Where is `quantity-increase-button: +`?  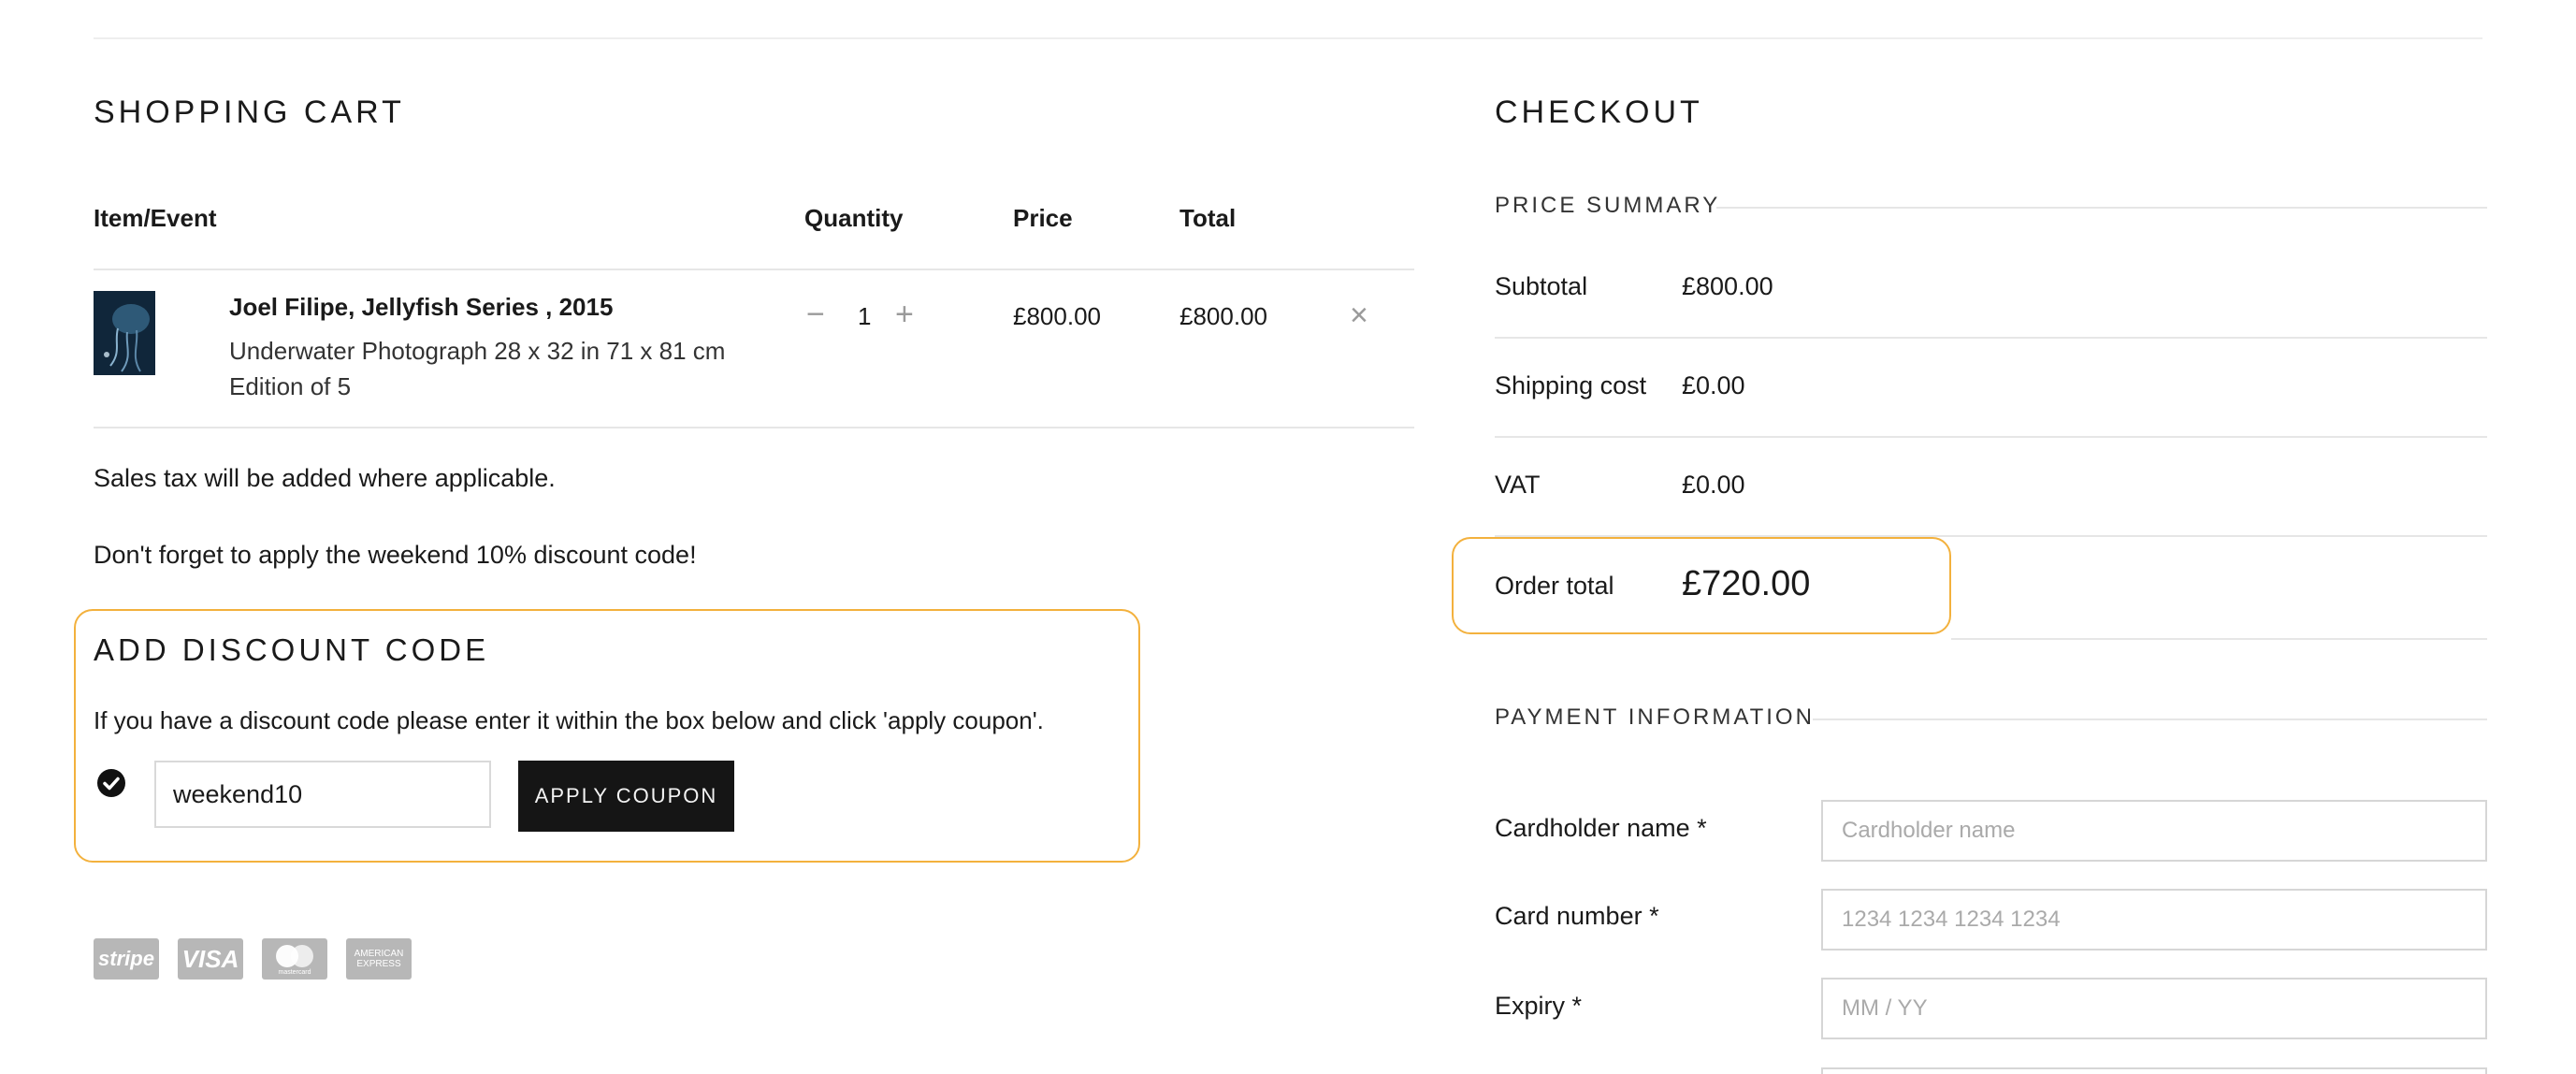
quantity-increase-button: + is located at coordinates (904, 314).